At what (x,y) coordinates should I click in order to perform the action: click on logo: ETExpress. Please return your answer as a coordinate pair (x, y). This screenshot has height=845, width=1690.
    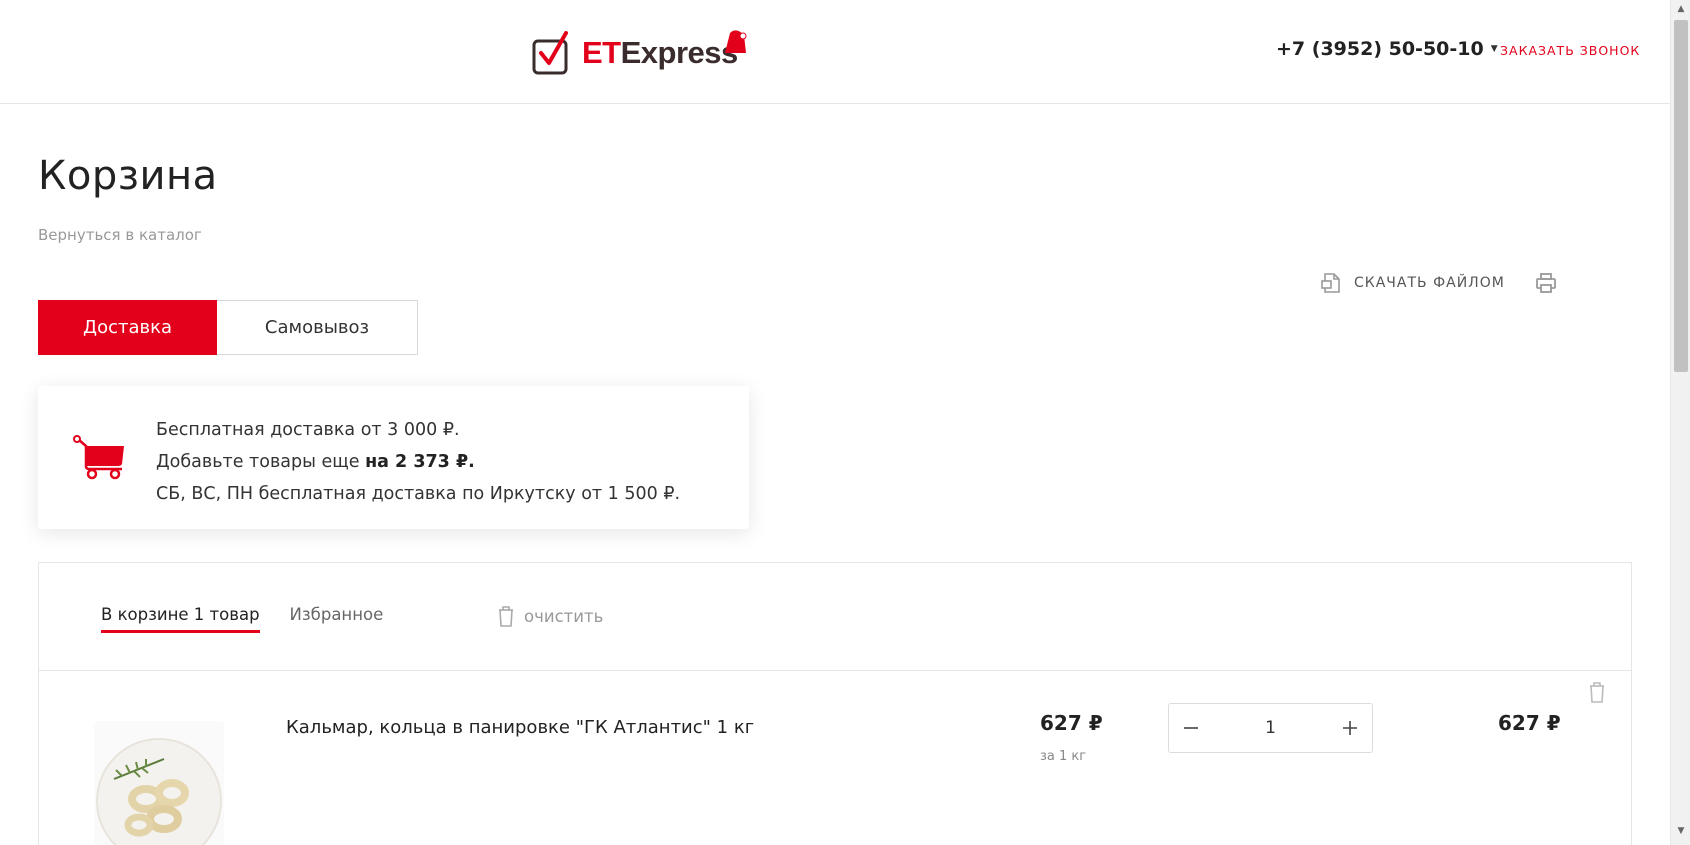
    Looking at the image, I should click on (639, 53).